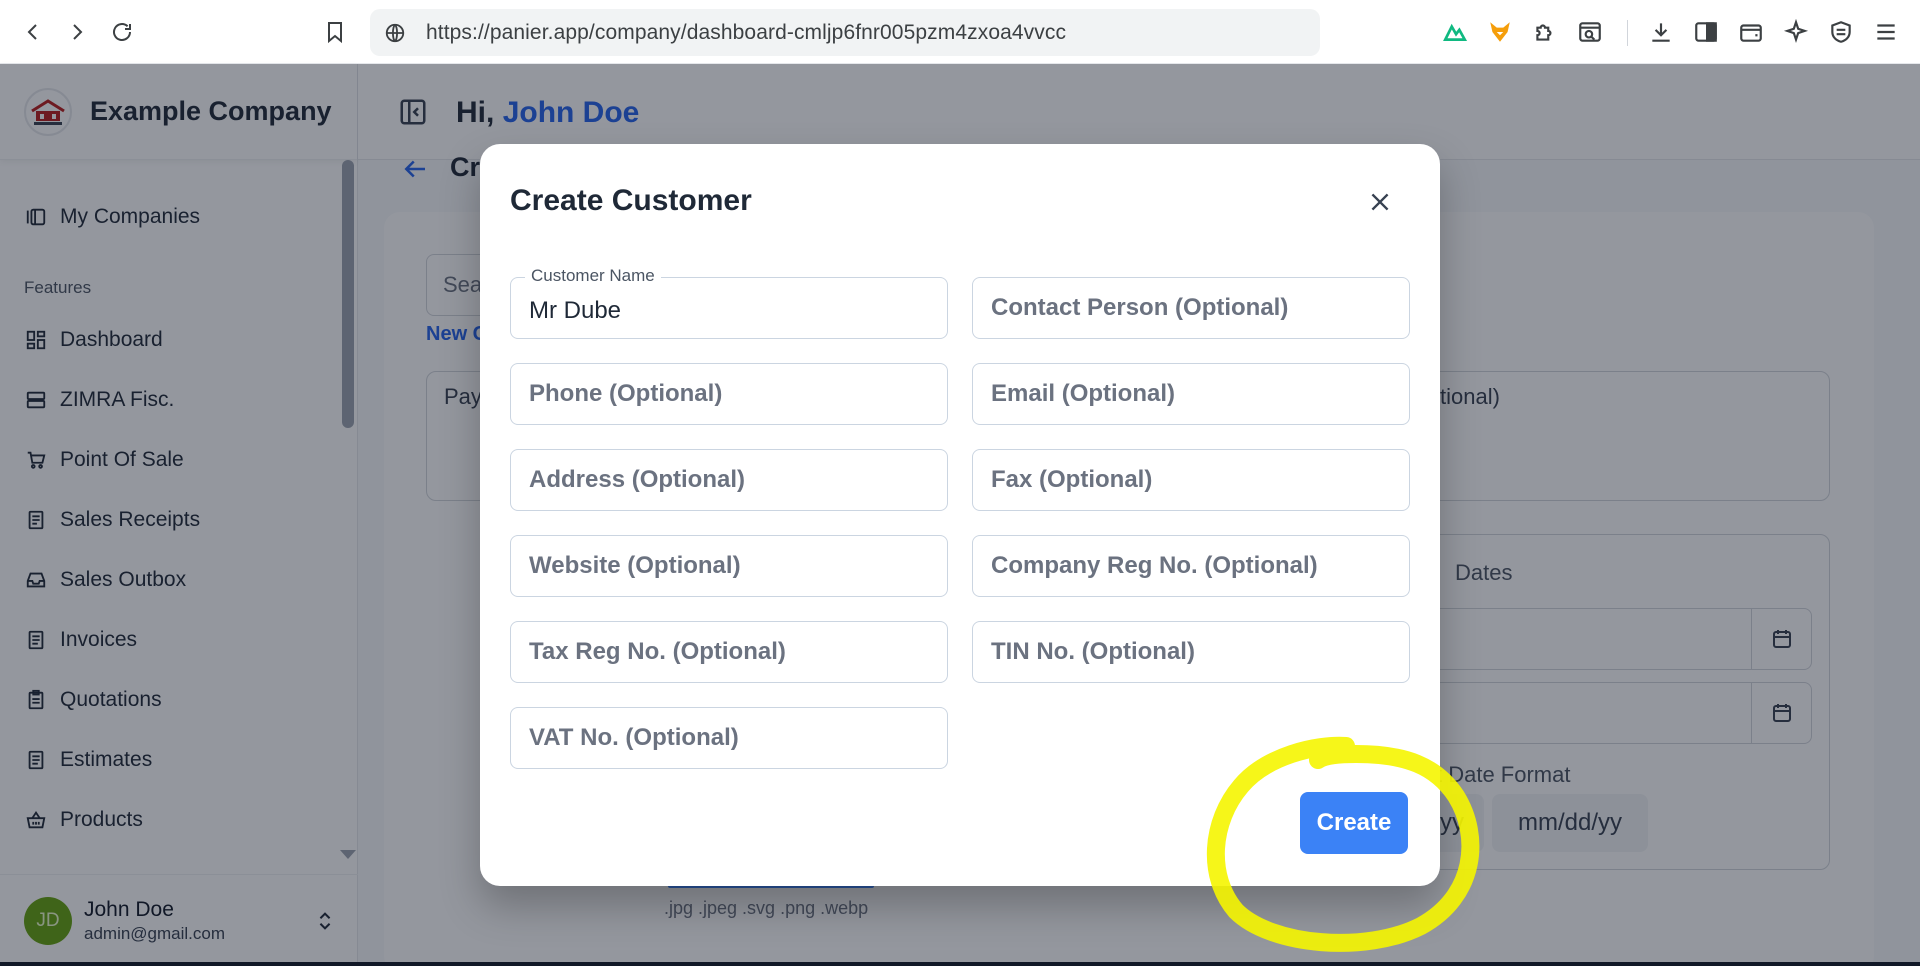  What do you see at coordinates (1627, 33) in the screenshot?
I see `toolbar-divider` at bounding box center [1627, 33].